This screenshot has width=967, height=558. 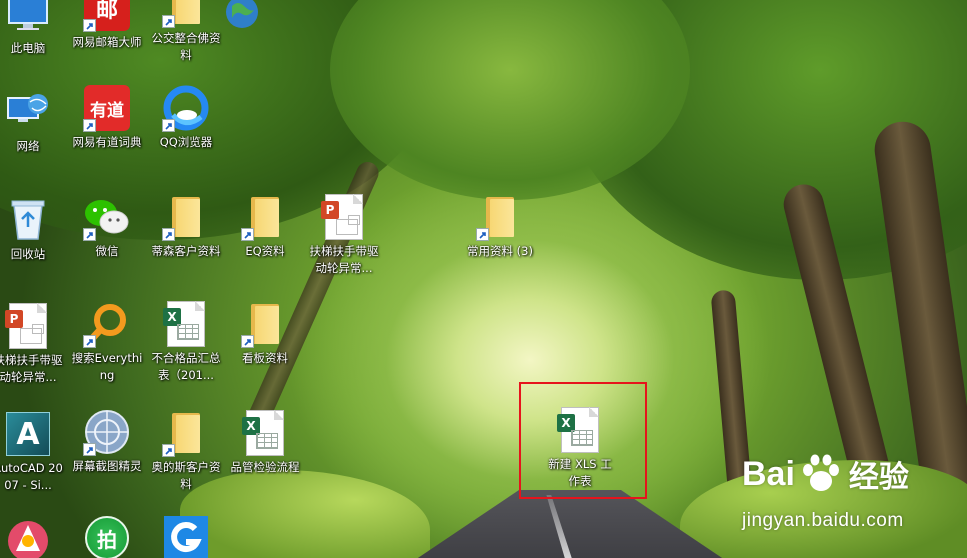 I want to click on computer-icon, so click(x=28, y=19).